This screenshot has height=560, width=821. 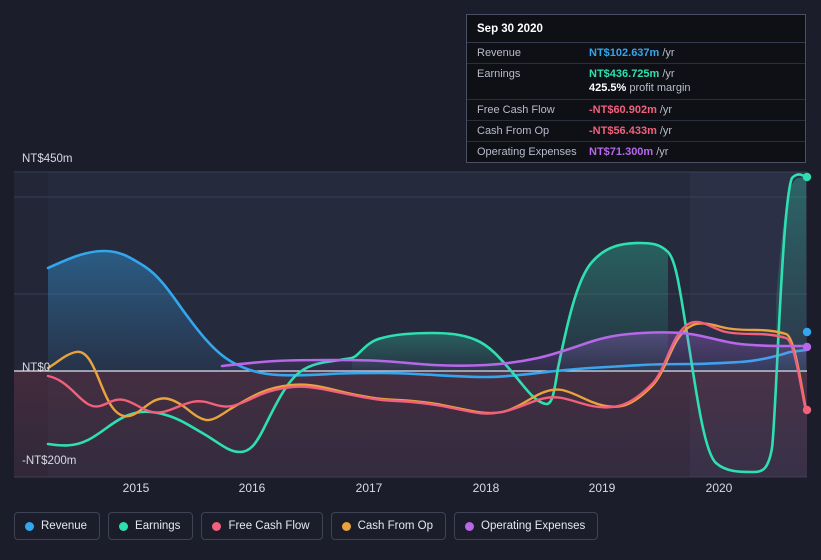 What do you see at coordinates (124, 526) in the screenshot?
I see `legend-dot-earnings` at bounding box center [124, 526].